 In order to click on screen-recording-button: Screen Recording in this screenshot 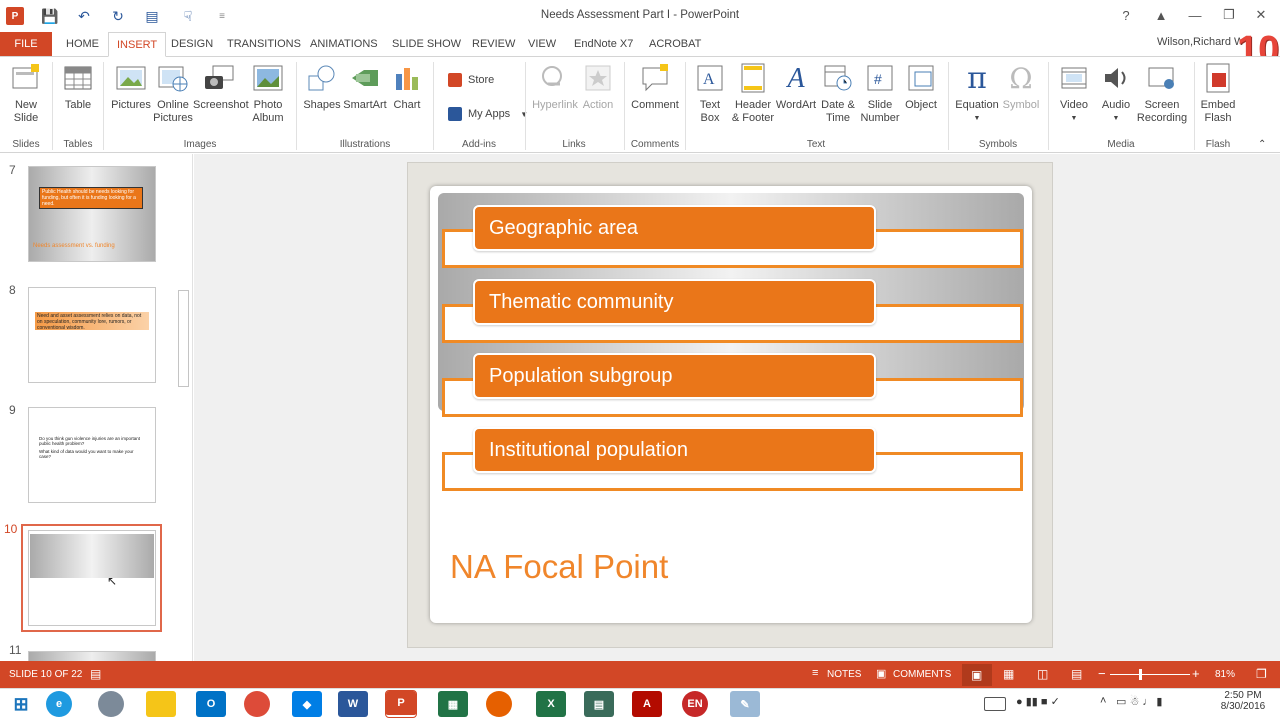, I will do `click(1162, 93)`.